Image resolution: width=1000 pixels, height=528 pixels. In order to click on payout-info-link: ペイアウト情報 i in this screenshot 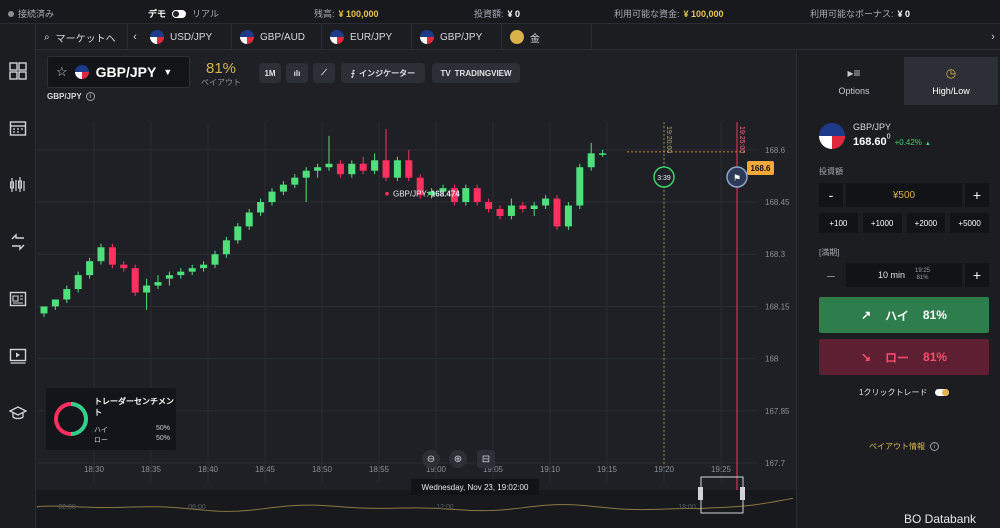, I will do `click(904, 446)`.